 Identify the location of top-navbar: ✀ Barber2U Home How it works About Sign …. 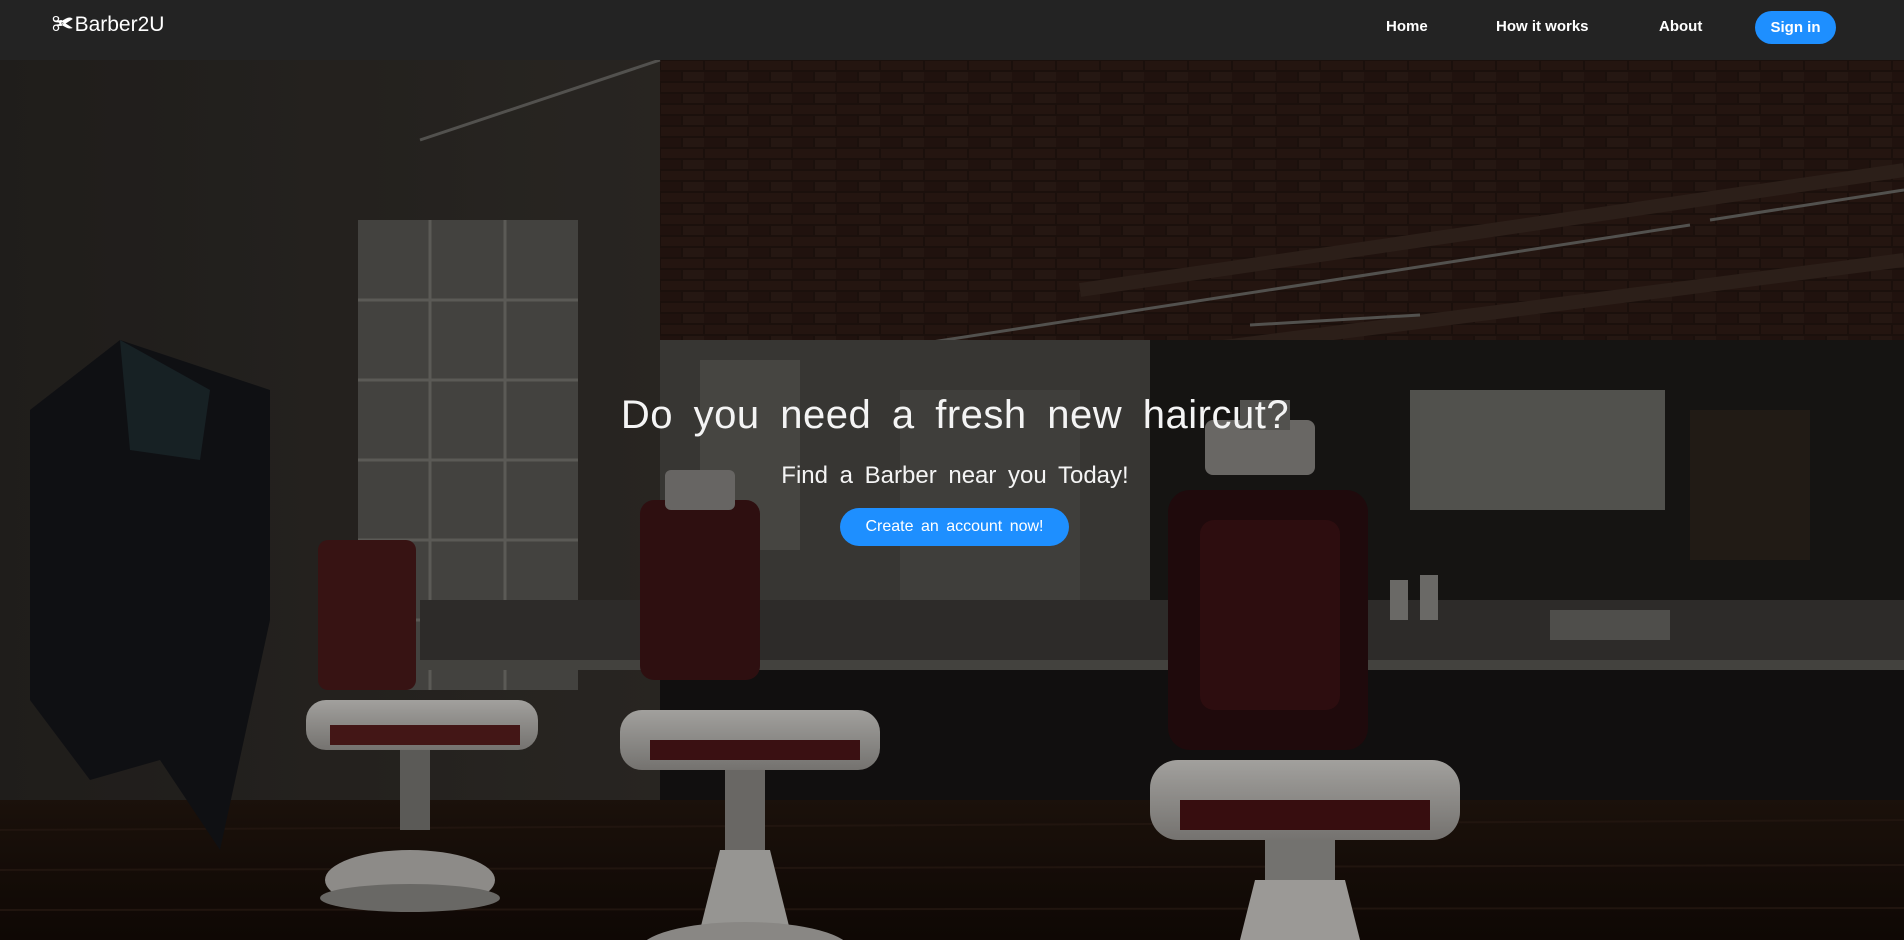
(952, 30).